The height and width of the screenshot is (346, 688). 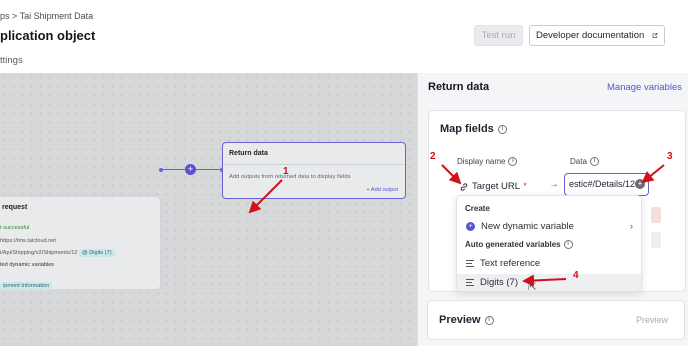 What do you see at coordinates (549, 263) in the screenshot?
I see `text-reference-item: Text reference` at bounding box center [549, 263].